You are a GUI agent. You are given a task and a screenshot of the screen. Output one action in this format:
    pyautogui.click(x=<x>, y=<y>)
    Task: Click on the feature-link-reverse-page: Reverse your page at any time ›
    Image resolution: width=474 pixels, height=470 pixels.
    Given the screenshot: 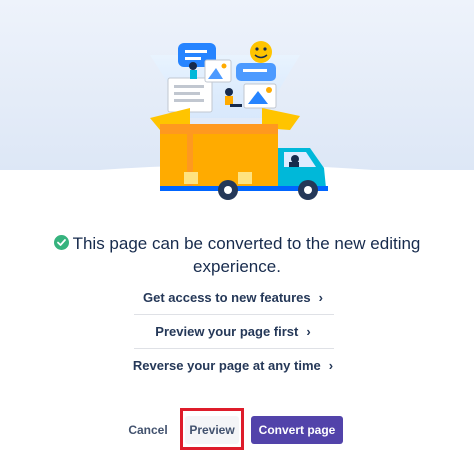 What is the action you would take?
    pyautogui.click(x=233, y=365)
    